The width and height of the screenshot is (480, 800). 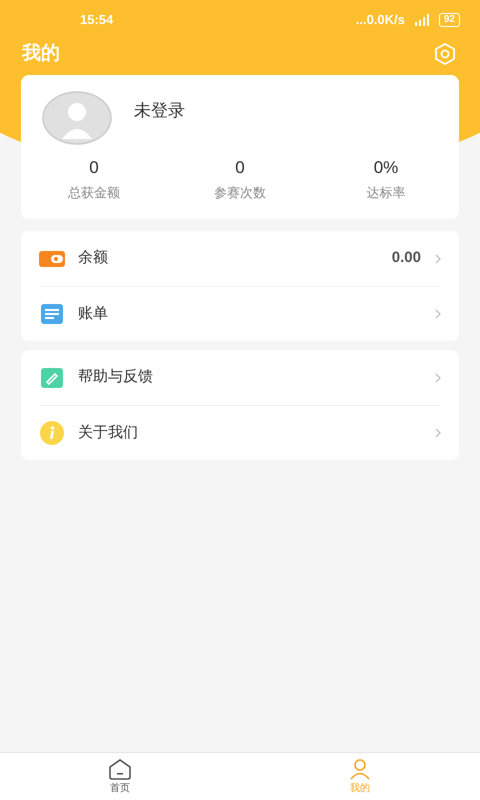 I want to click on menu-label: 账单, so click(x=93, y=314).